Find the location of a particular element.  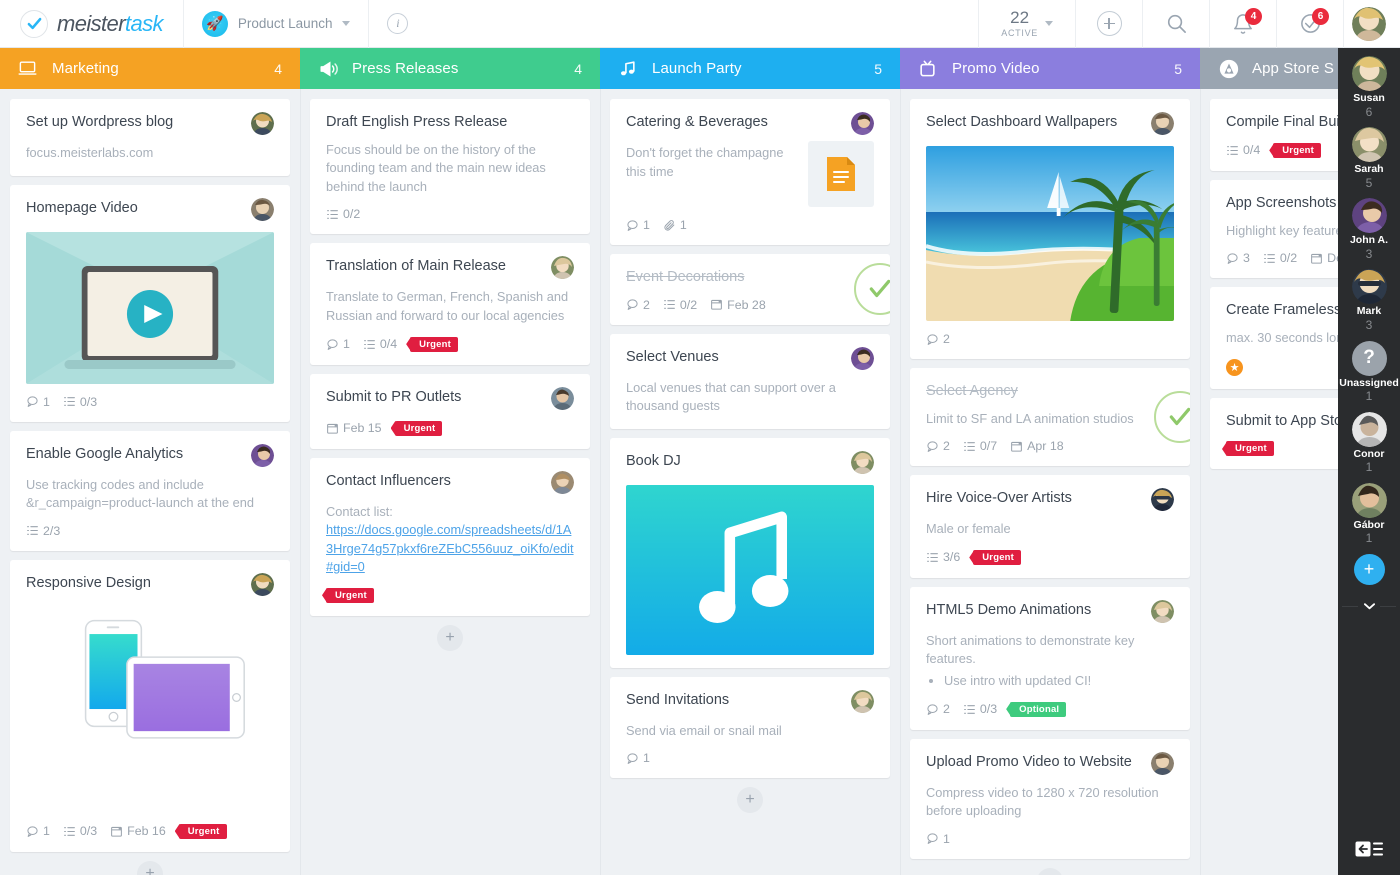

task-card: Submit to PR Outlets Feb 15 Urgent is located at coordinates (450, 411).